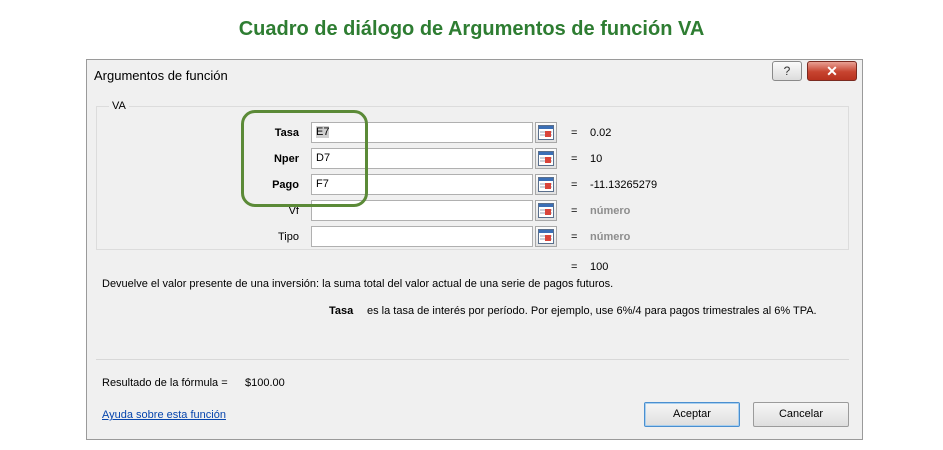 This screenshot has height=450, width=943. What do you see at coordinates (596, 159) in the screenshot?
I see `arg-result: 10` at bounding box center [596, 159].